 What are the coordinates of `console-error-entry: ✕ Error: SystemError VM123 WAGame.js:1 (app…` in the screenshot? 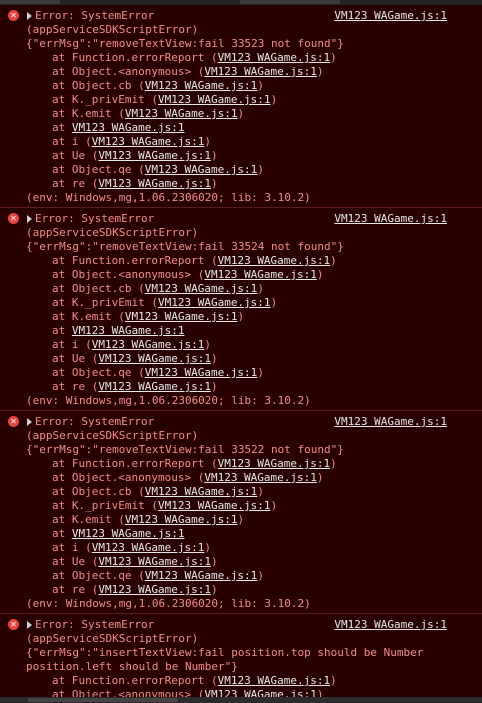 It's located at (241, 655).